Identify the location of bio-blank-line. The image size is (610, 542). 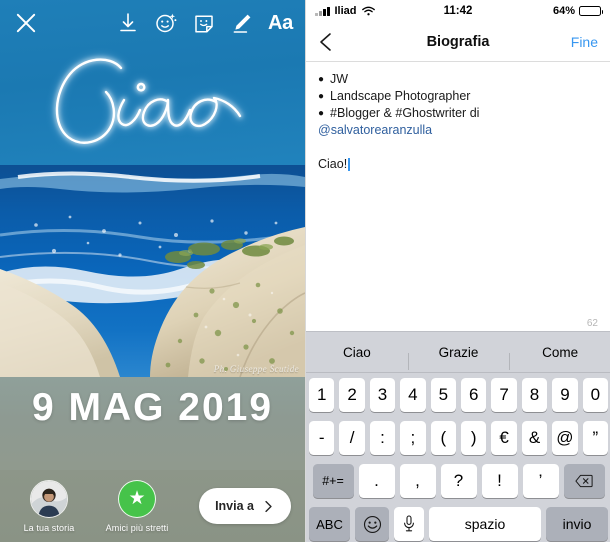
(458, 147).